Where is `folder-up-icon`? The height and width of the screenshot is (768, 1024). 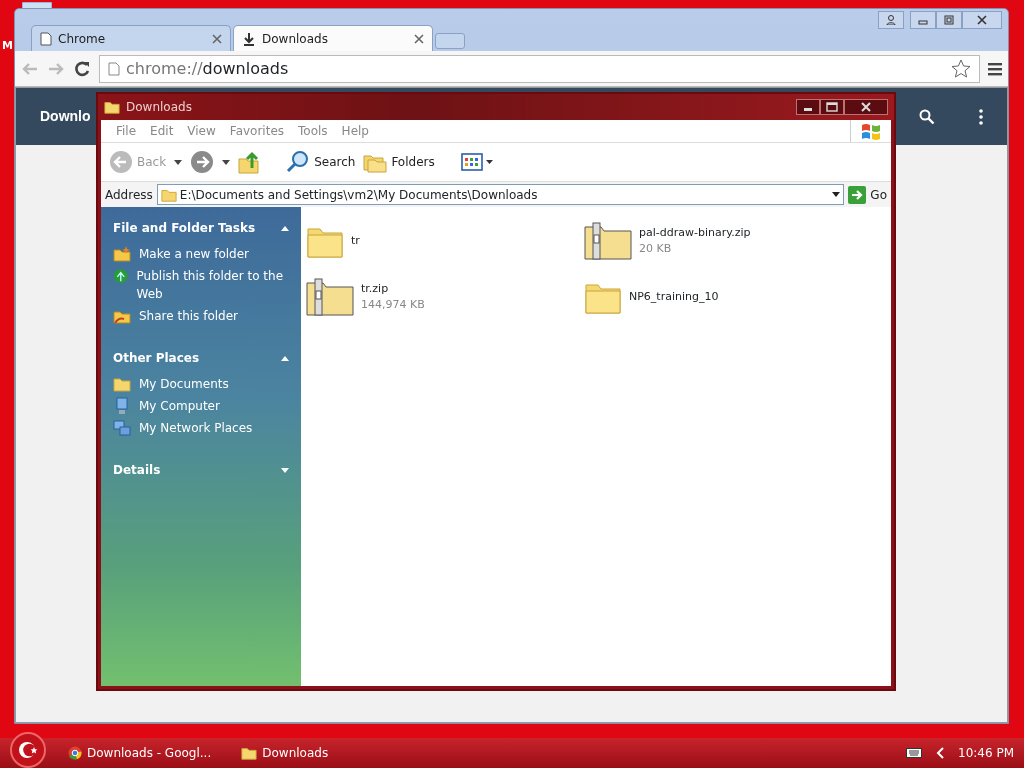
folder-up-icon is located at coordinates (249, 162).